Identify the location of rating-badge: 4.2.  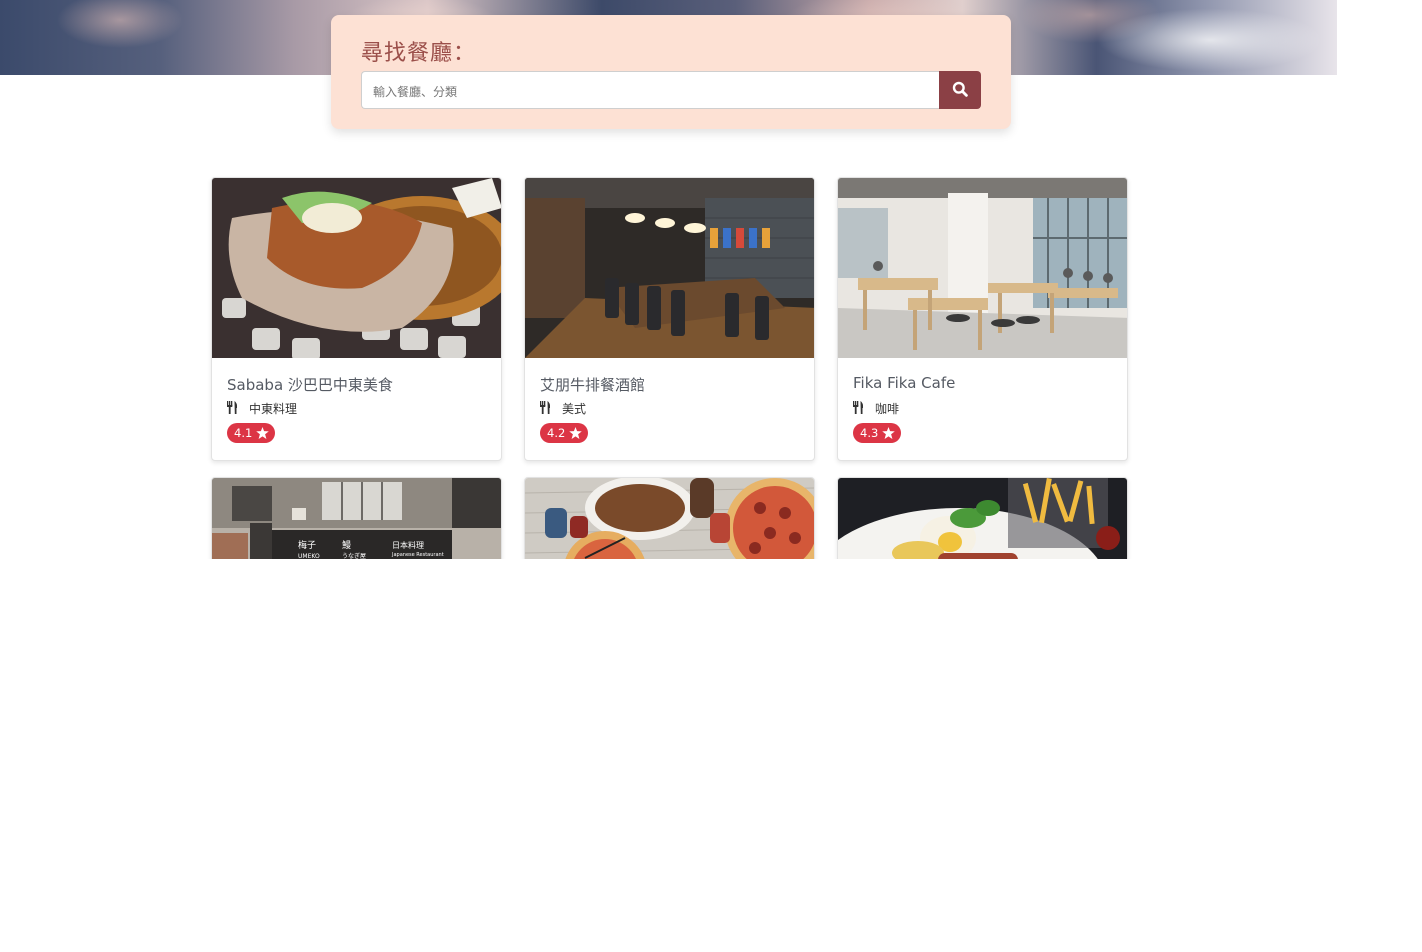
(564, 433).